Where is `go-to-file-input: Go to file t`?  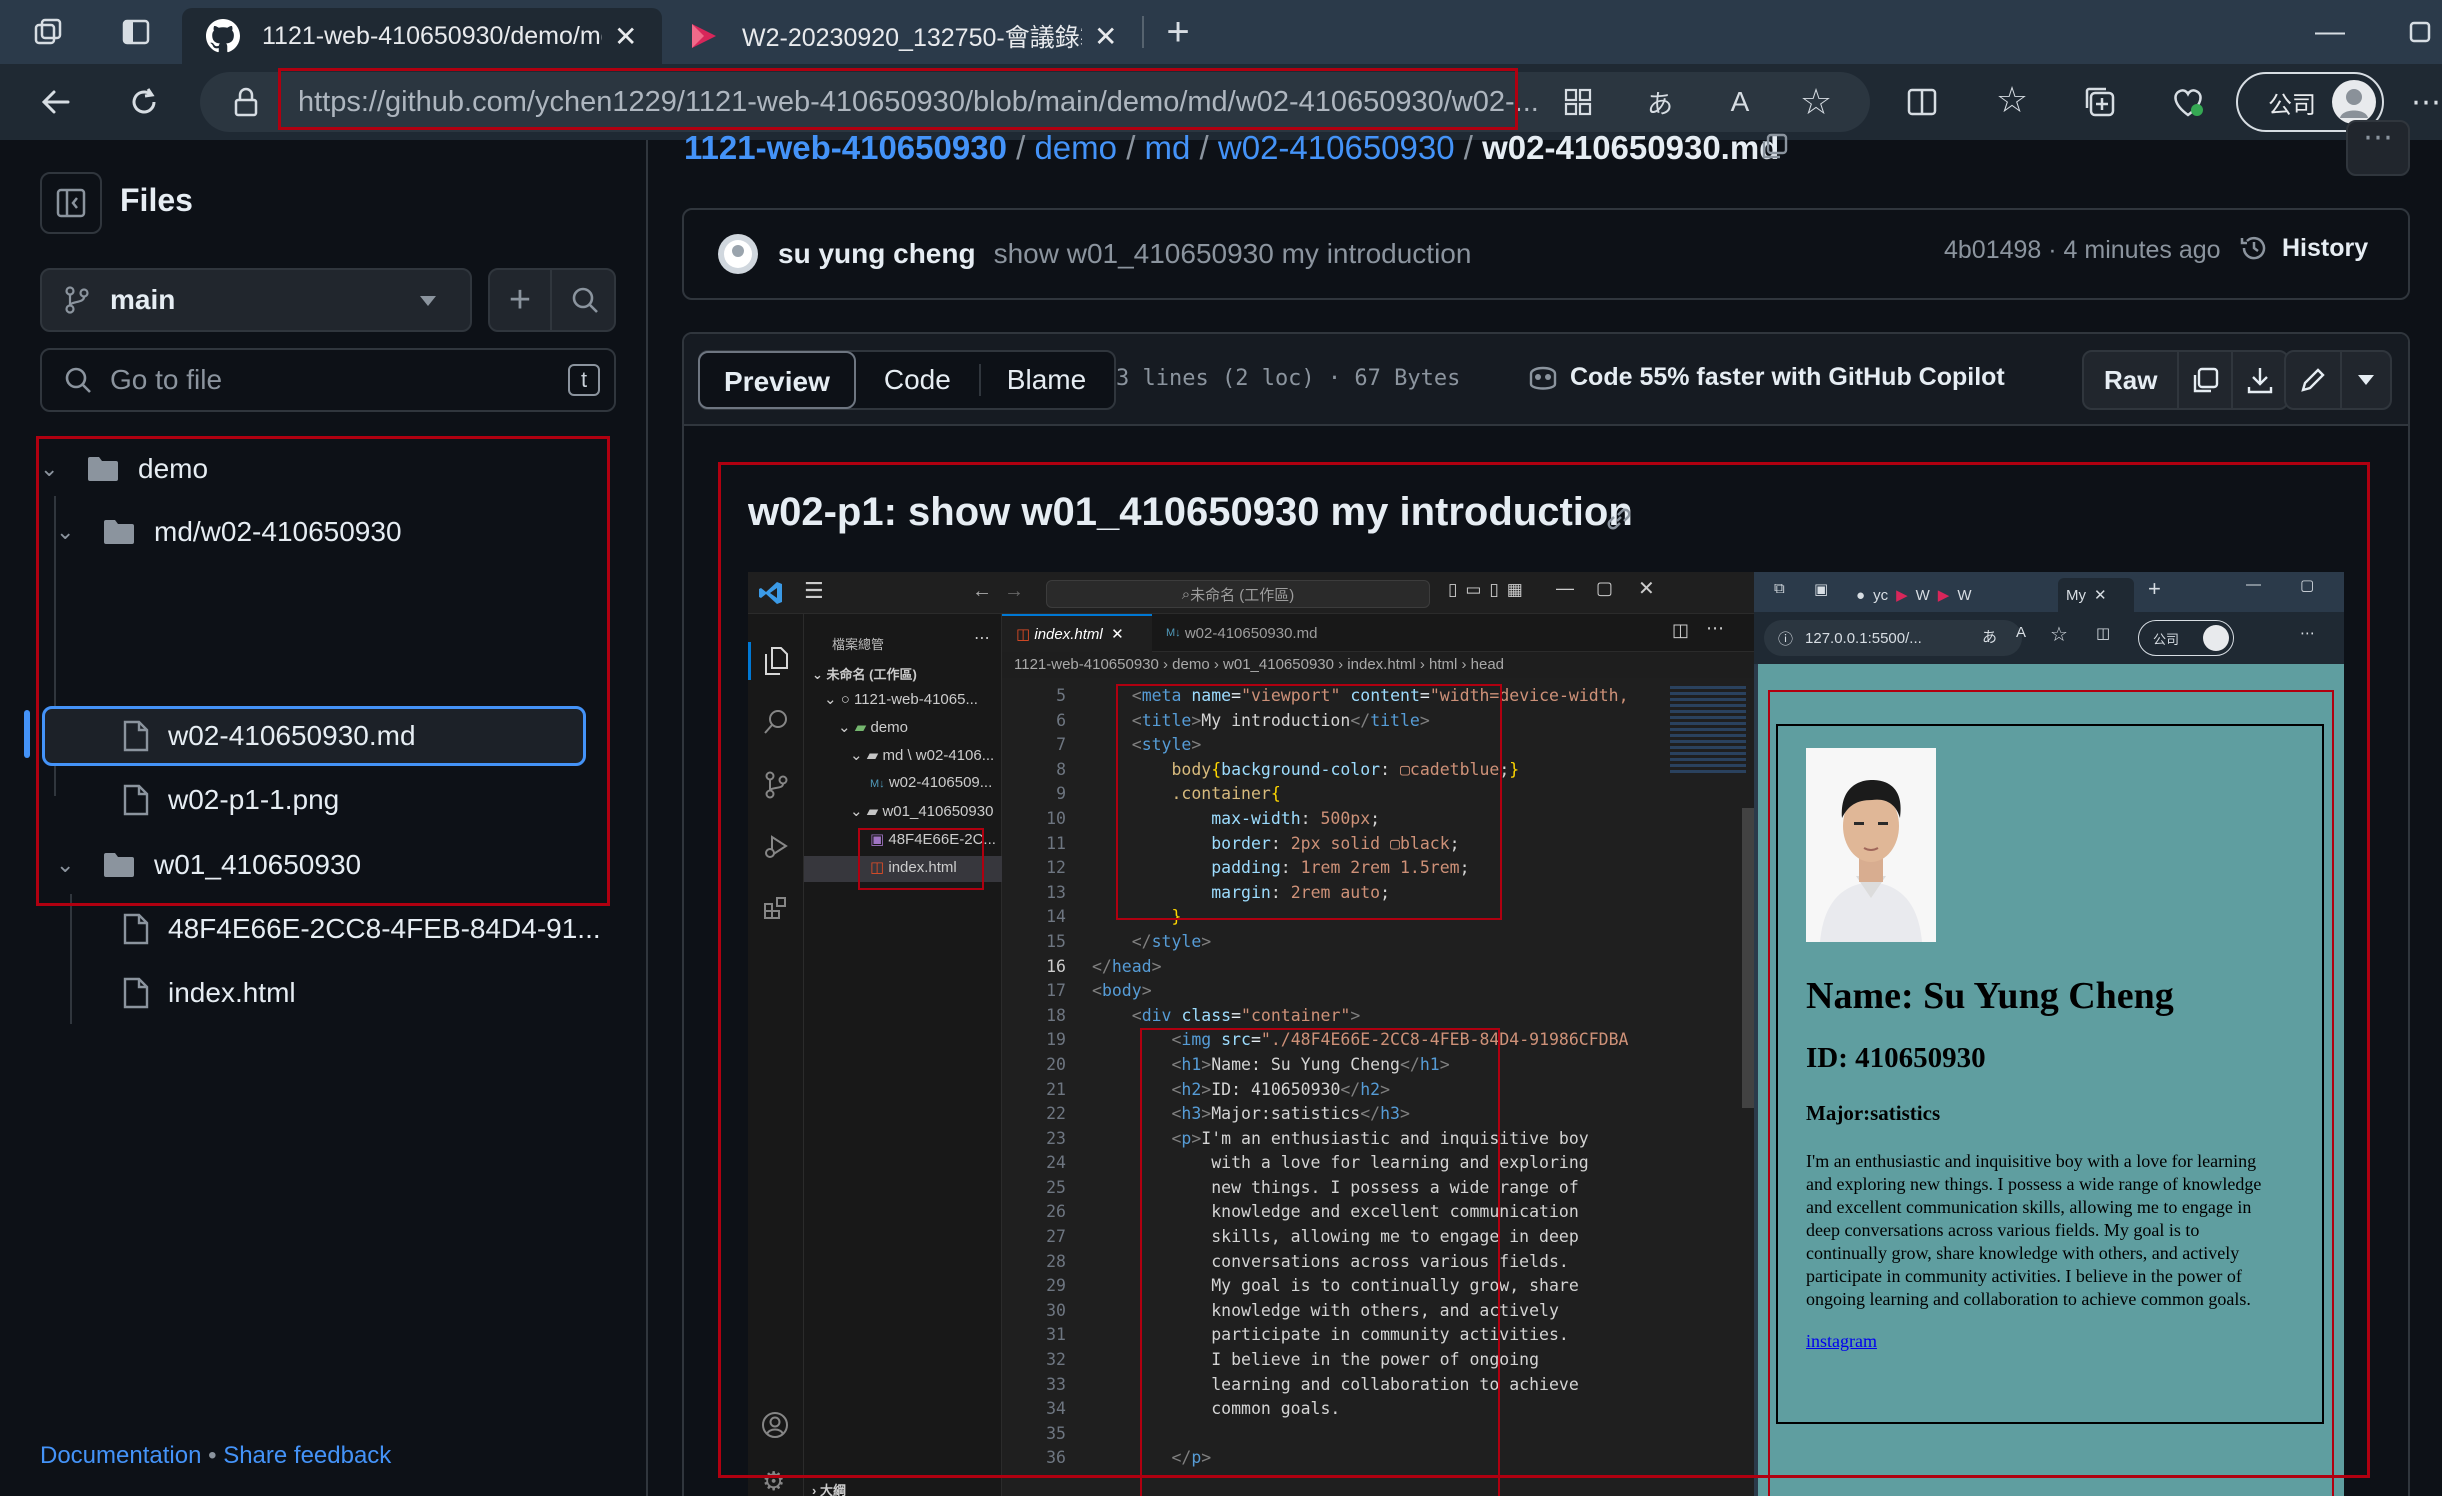 go-to-file-input: Go to file t is located at coordinates (328, 380).